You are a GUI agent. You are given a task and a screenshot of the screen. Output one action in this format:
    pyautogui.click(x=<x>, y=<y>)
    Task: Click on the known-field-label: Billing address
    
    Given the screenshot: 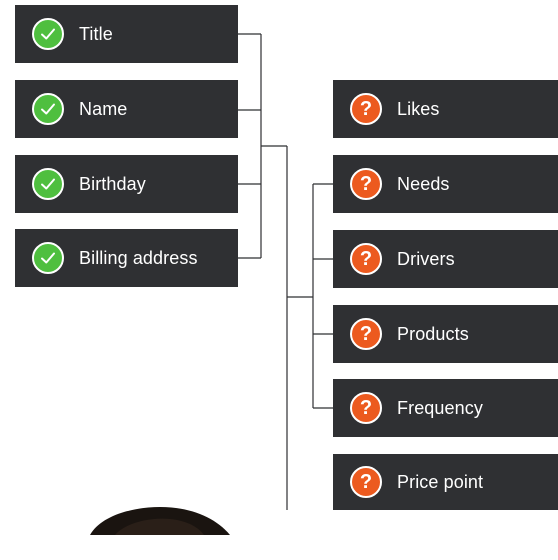 What is the action you would take?
    pyautogui.click(x=138, y=257)
    